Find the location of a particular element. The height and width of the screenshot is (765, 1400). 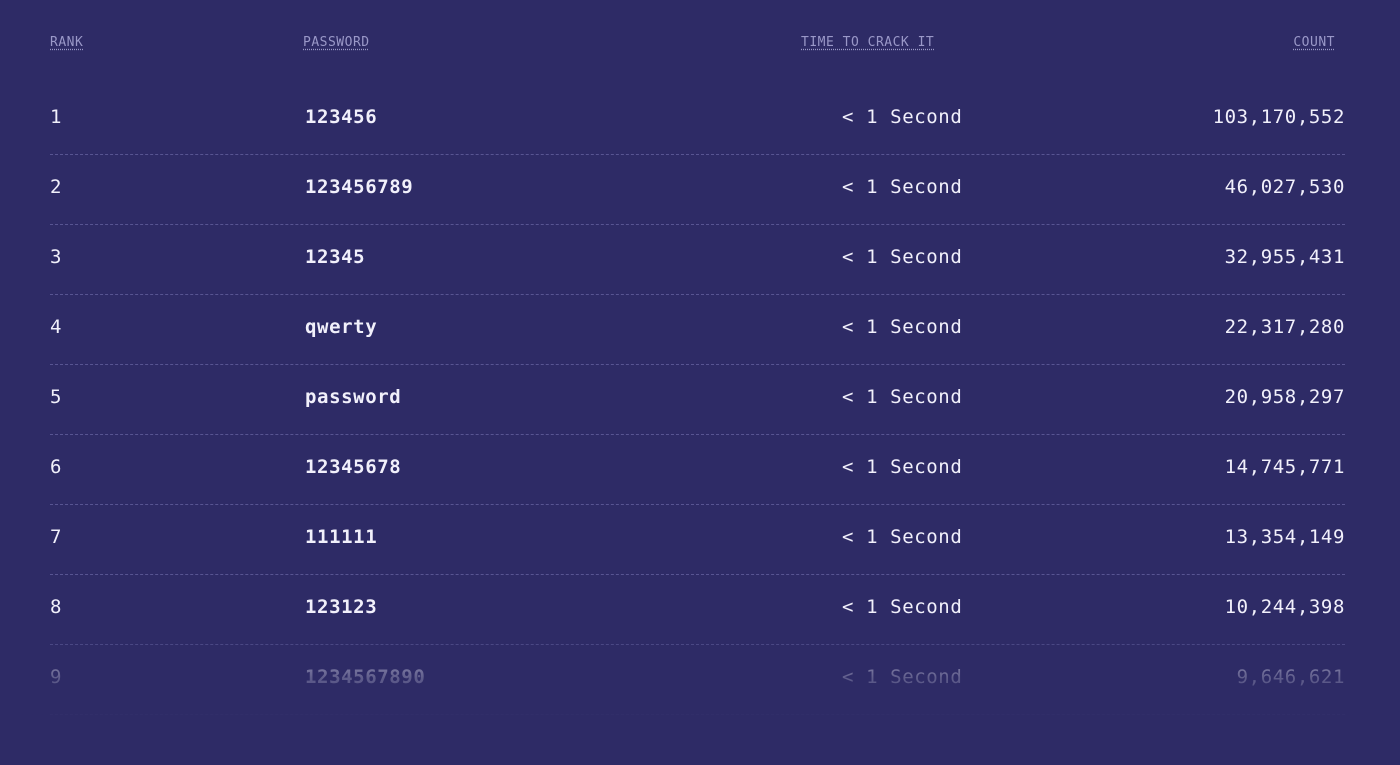

password-cell: password is located at coordinates (353, 397).